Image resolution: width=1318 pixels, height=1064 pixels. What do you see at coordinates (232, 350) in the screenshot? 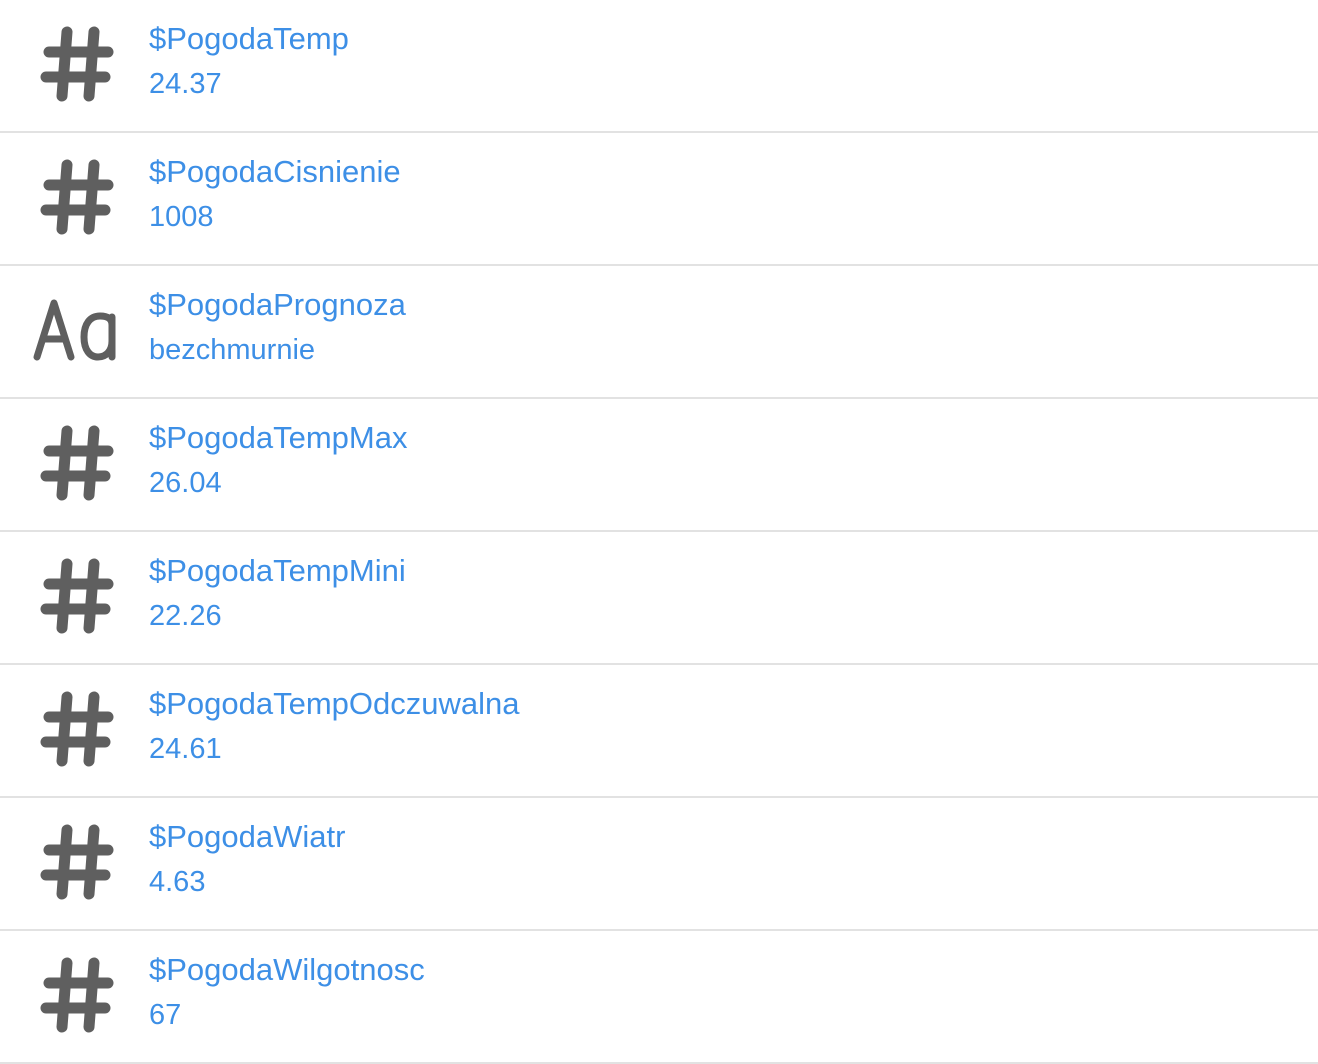
I see `variable-value: bezchmurnie` at bounding box center [232, 350].